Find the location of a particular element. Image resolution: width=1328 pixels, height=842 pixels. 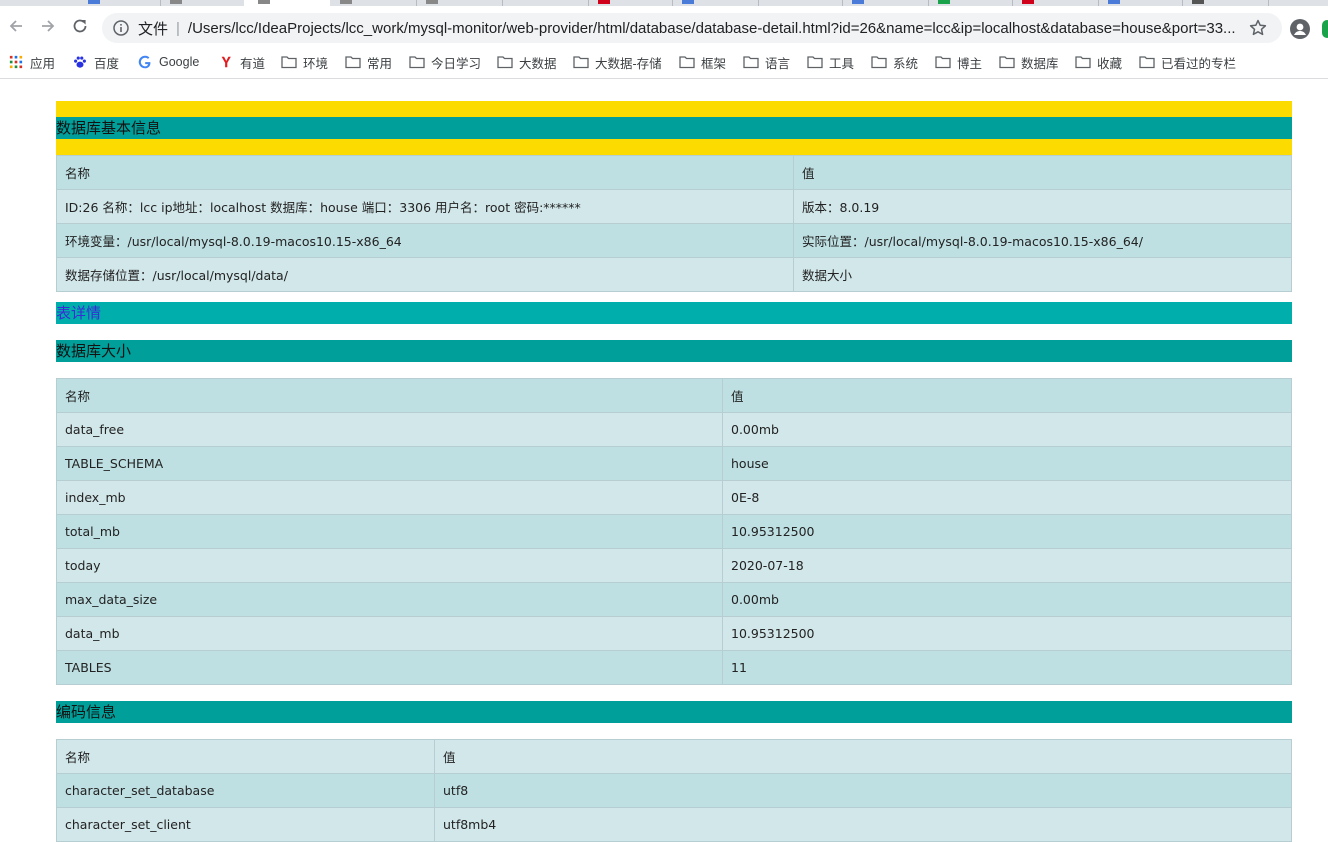

cell-name: character_set_database is located at coordinates (245, 790).